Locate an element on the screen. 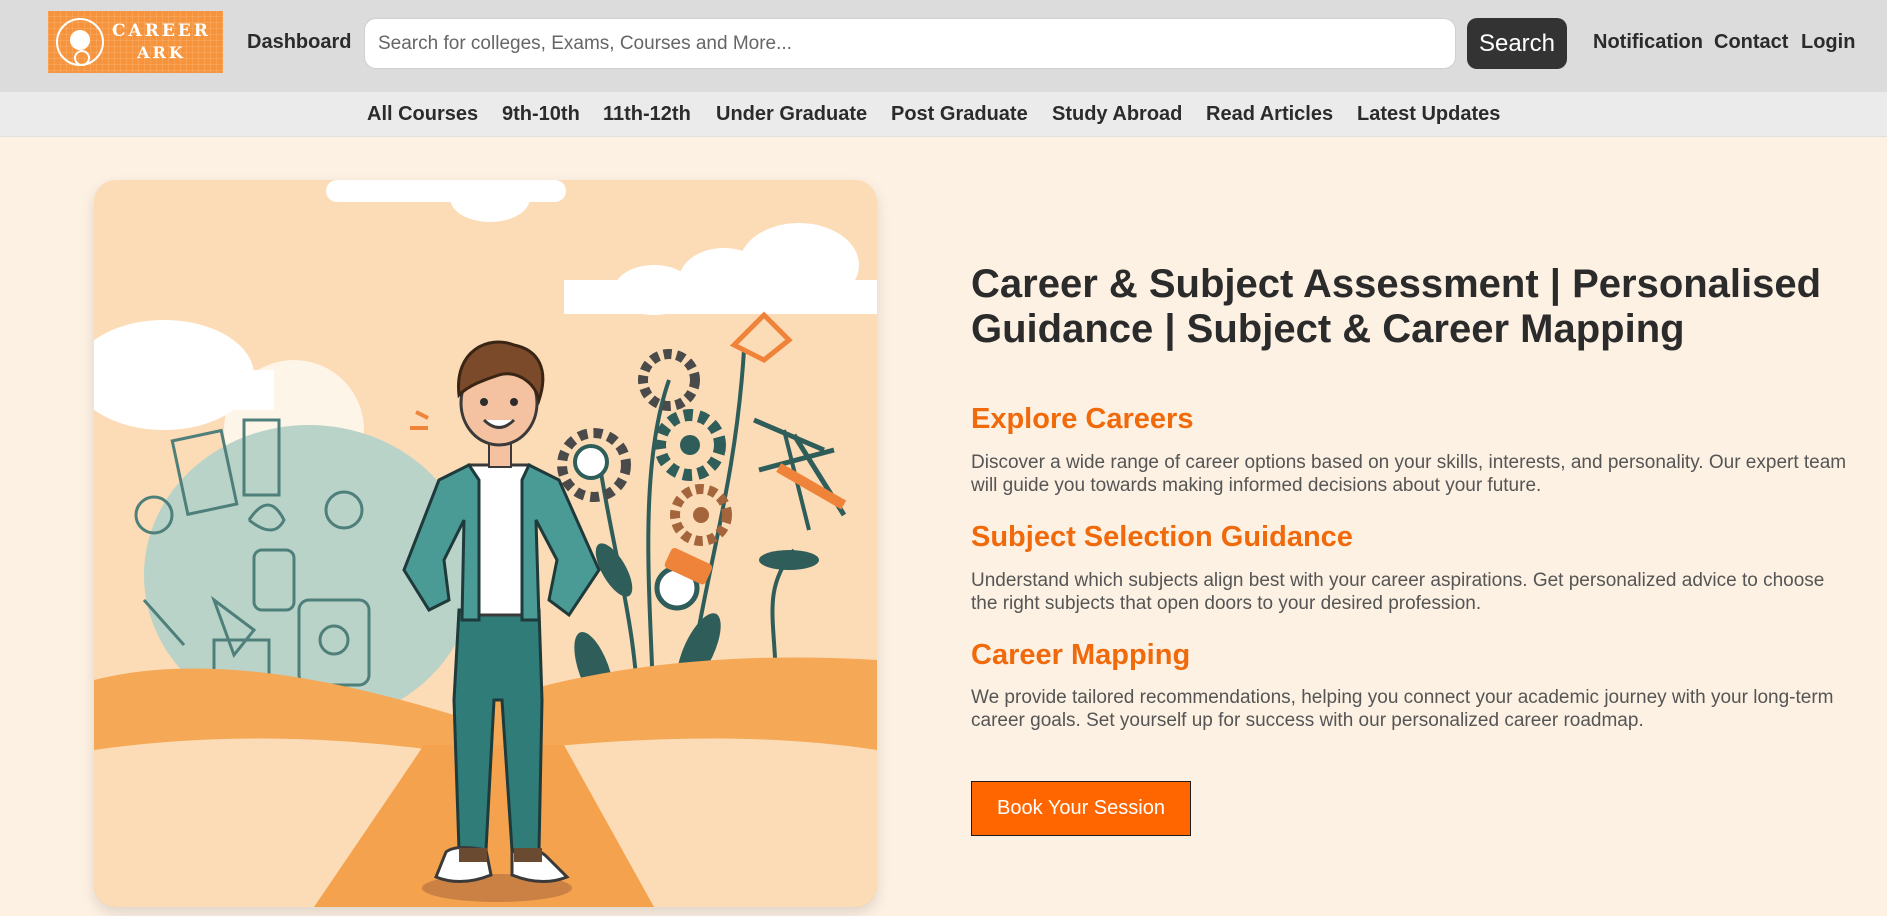 Image resolution: width=1887 pixels, height=916 pixels. nav-latest-updates: Latest Updates is located at coordinates (1428, 114).